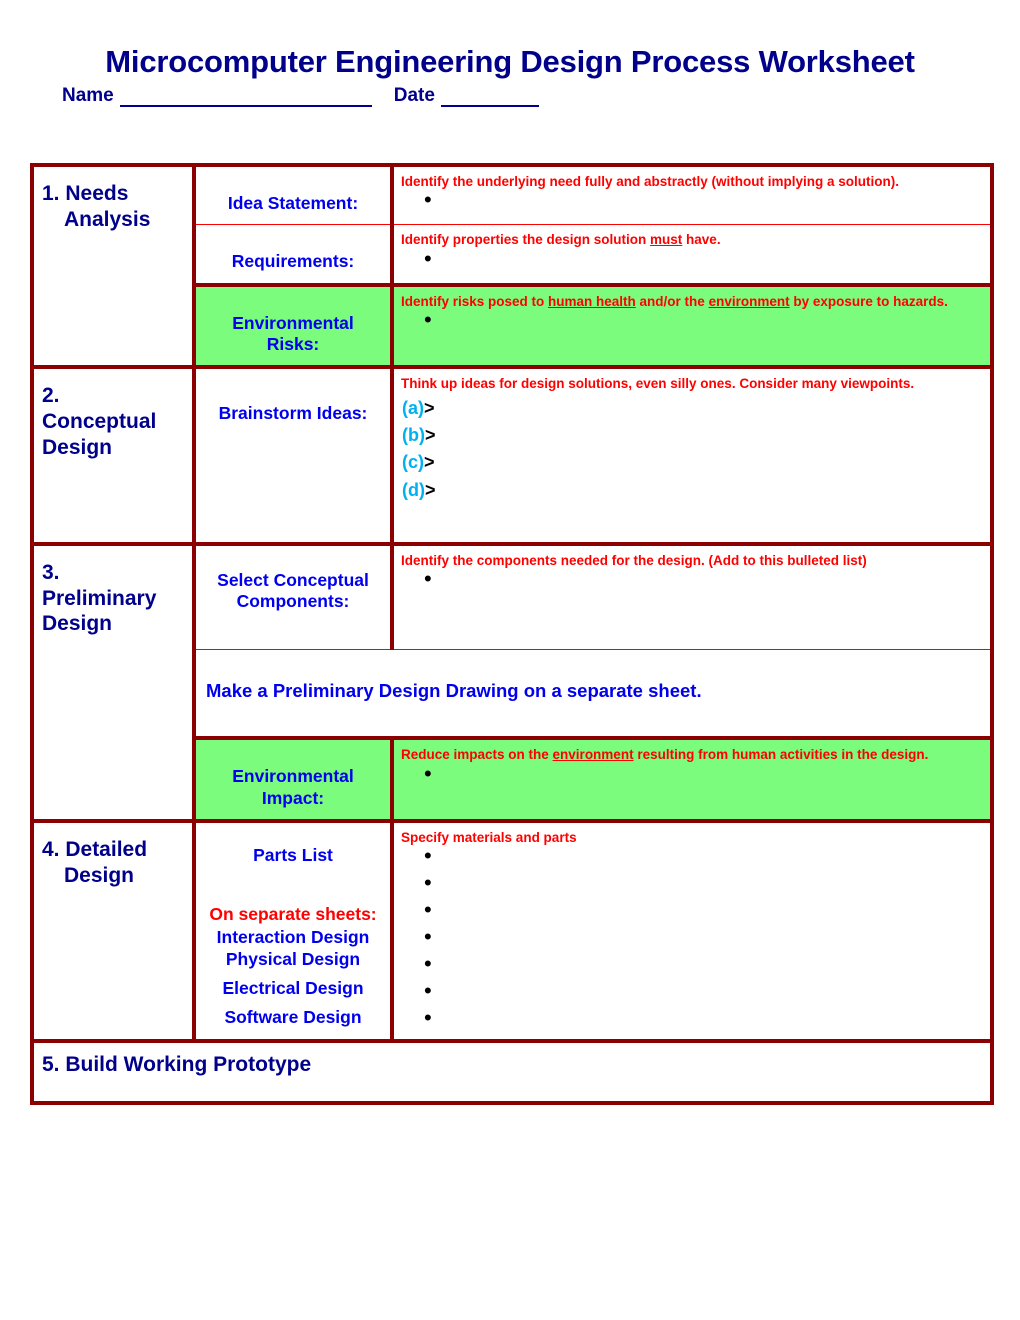 The image size is (1020, 1320). Describe the element at coordinates (696, 490) in the screenshot. I see `list-item: (d)>` at that location.